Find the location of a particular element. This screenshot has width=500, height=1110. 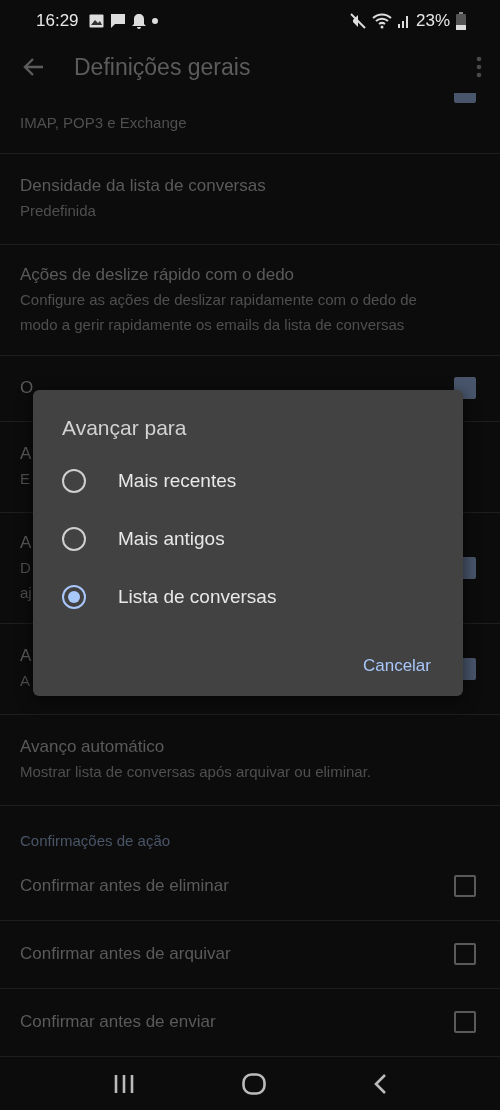

bell-icon is located at coordinates (138, 20).